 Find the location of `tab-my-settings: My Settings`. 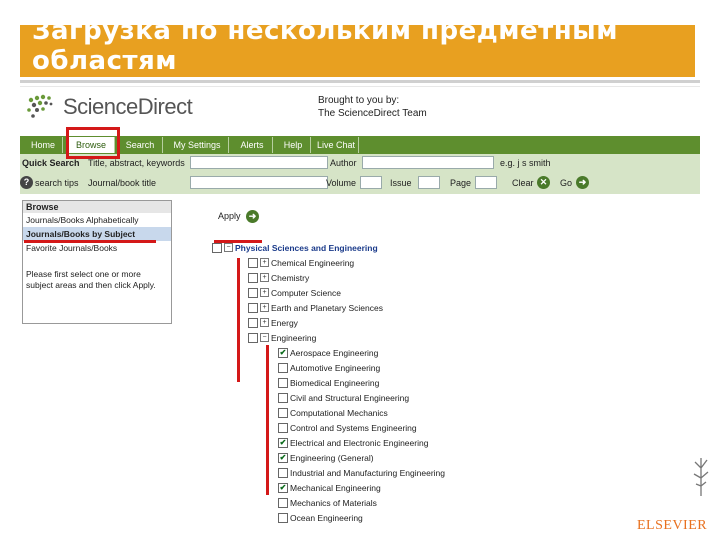

tab-my-settings: My Settings is located at coordinates (197, 145).